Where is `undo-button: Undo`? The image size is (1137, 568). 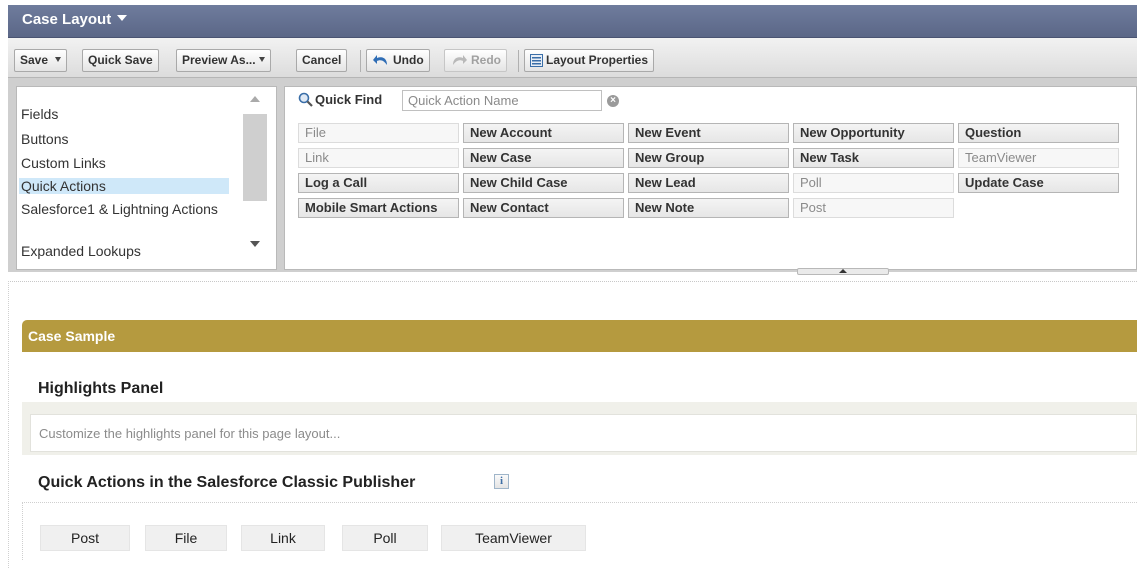
undo-button: Undo is located at coordinates (398, 60).